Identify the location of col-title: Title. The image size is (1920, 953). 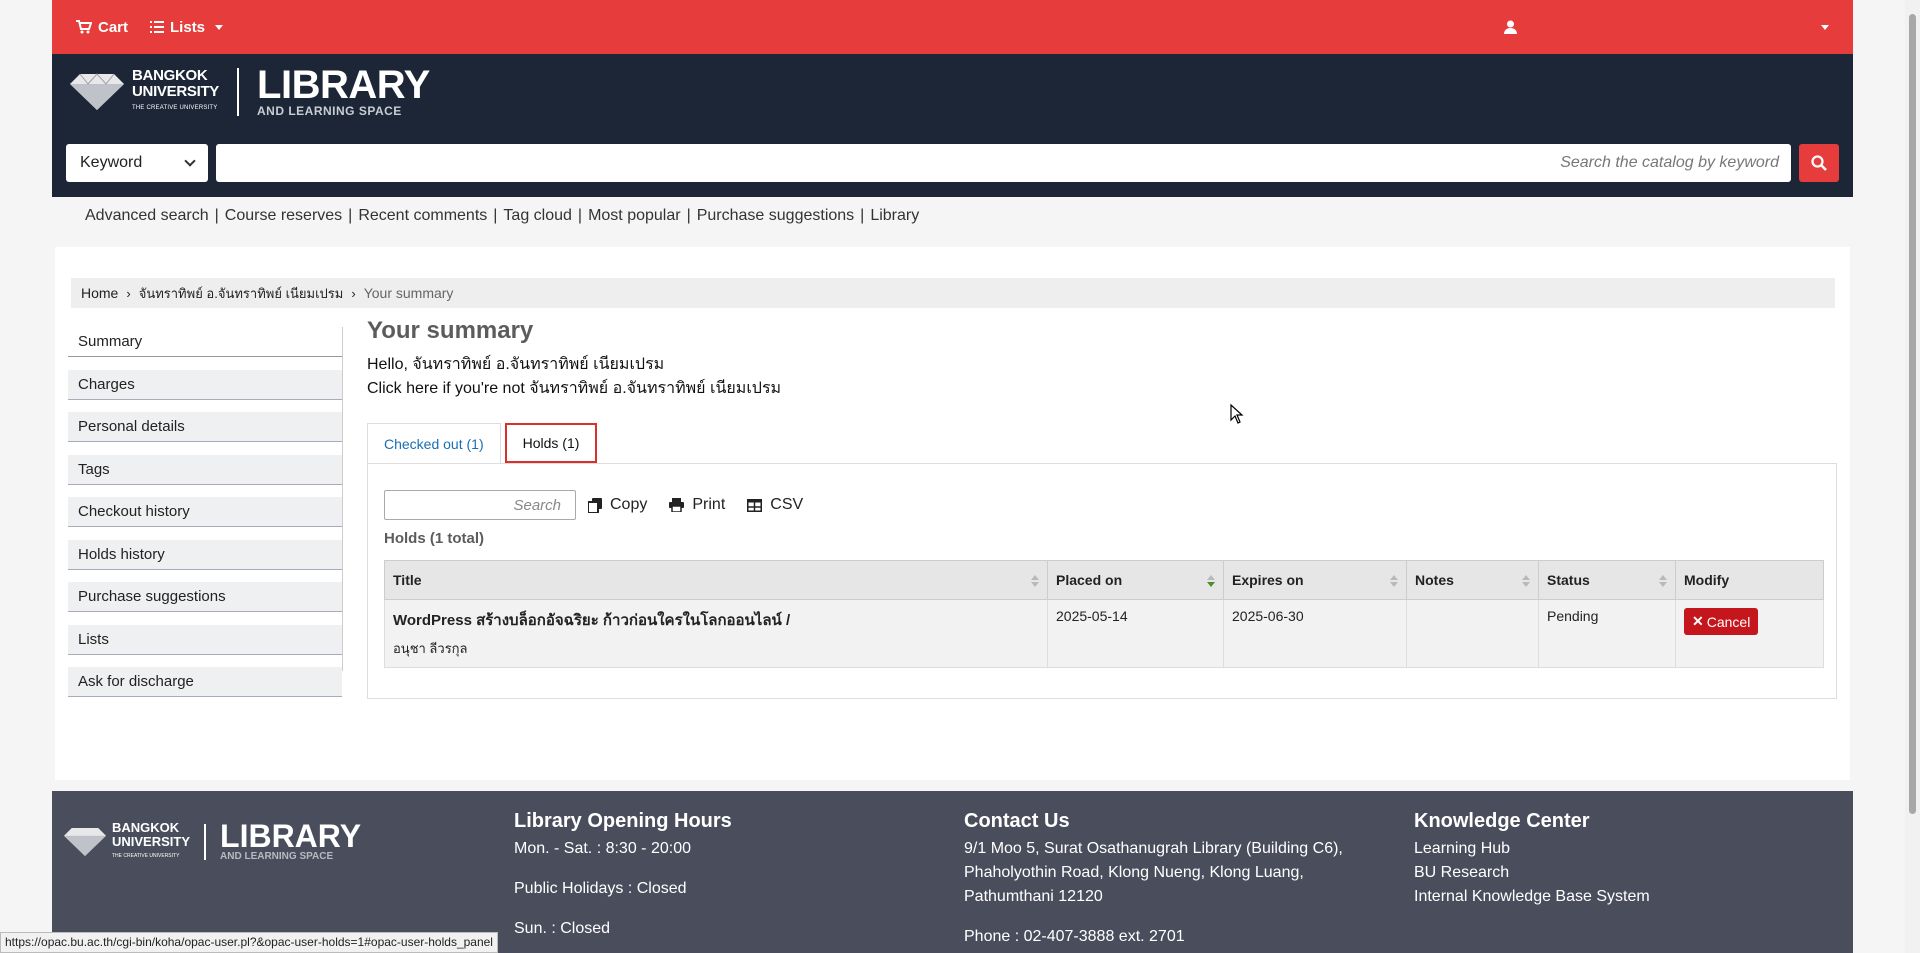
(716, 580).